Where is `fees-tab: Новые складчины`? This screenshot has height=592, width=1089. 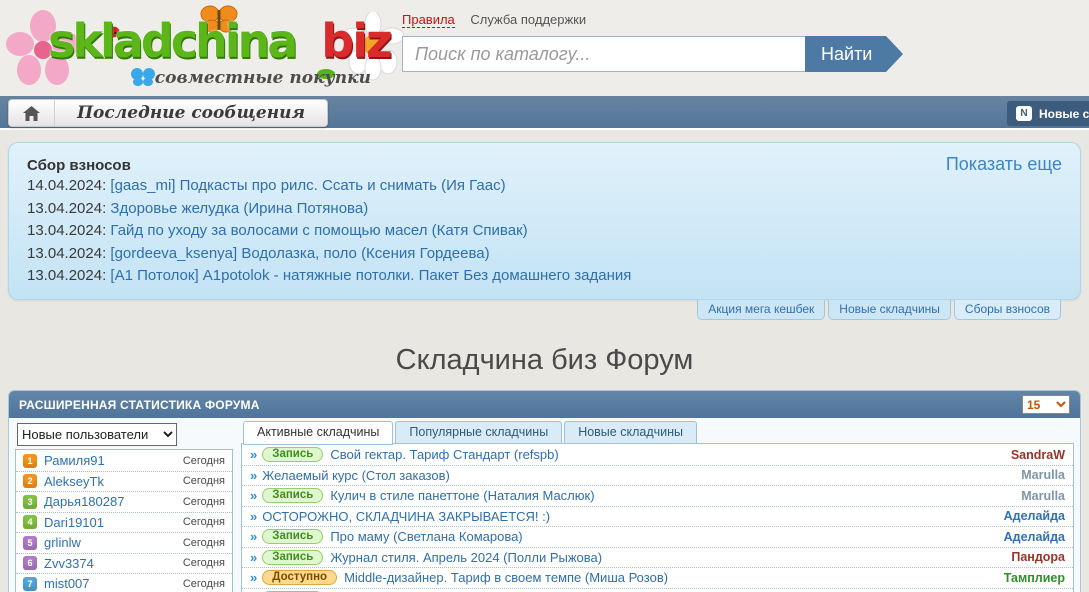 fees-tab: Новые складчины is located at coordinates (889, 310).